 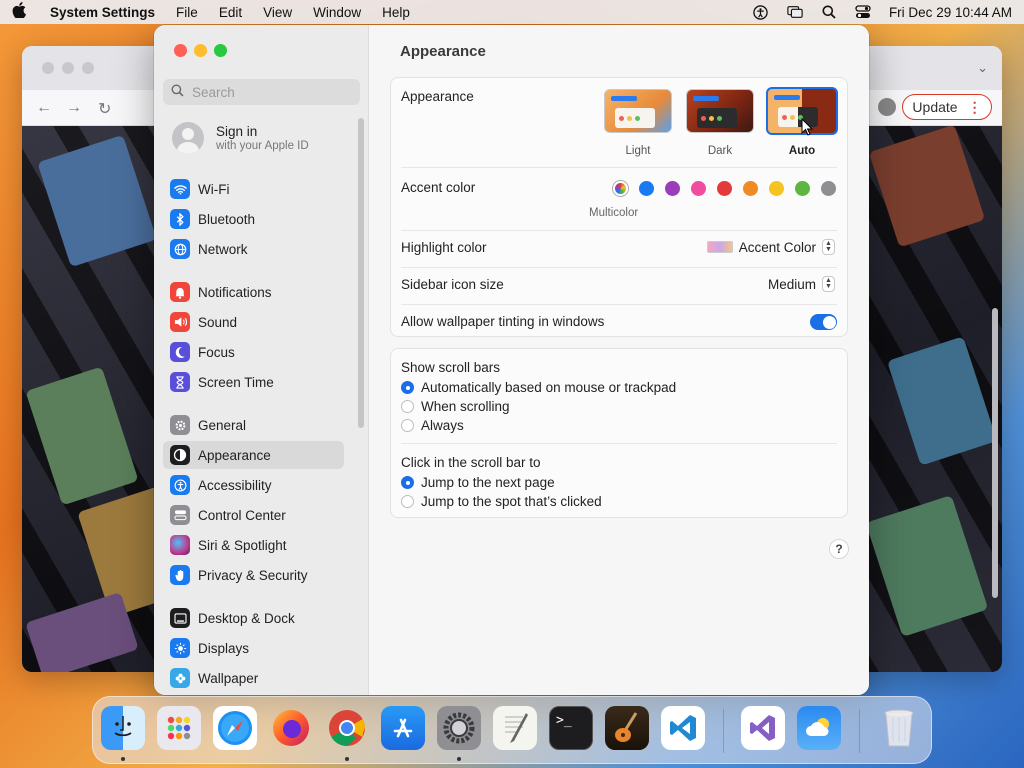 What do you see at coordinates (776, 188) in the screenshot?
I see `accent-yellow` at bounding box center [776, 188].